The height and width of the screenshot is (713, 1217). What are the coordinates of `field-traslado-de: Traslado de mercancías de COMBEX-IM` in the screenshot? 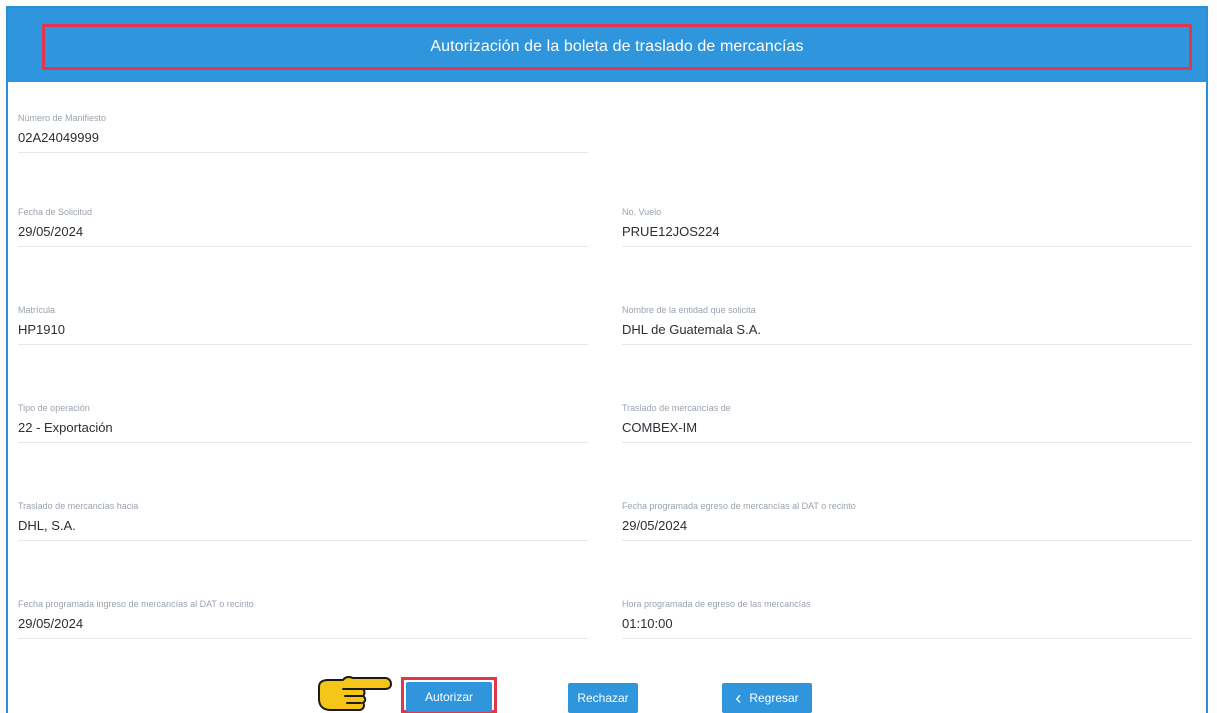 It's located at (907, 422).